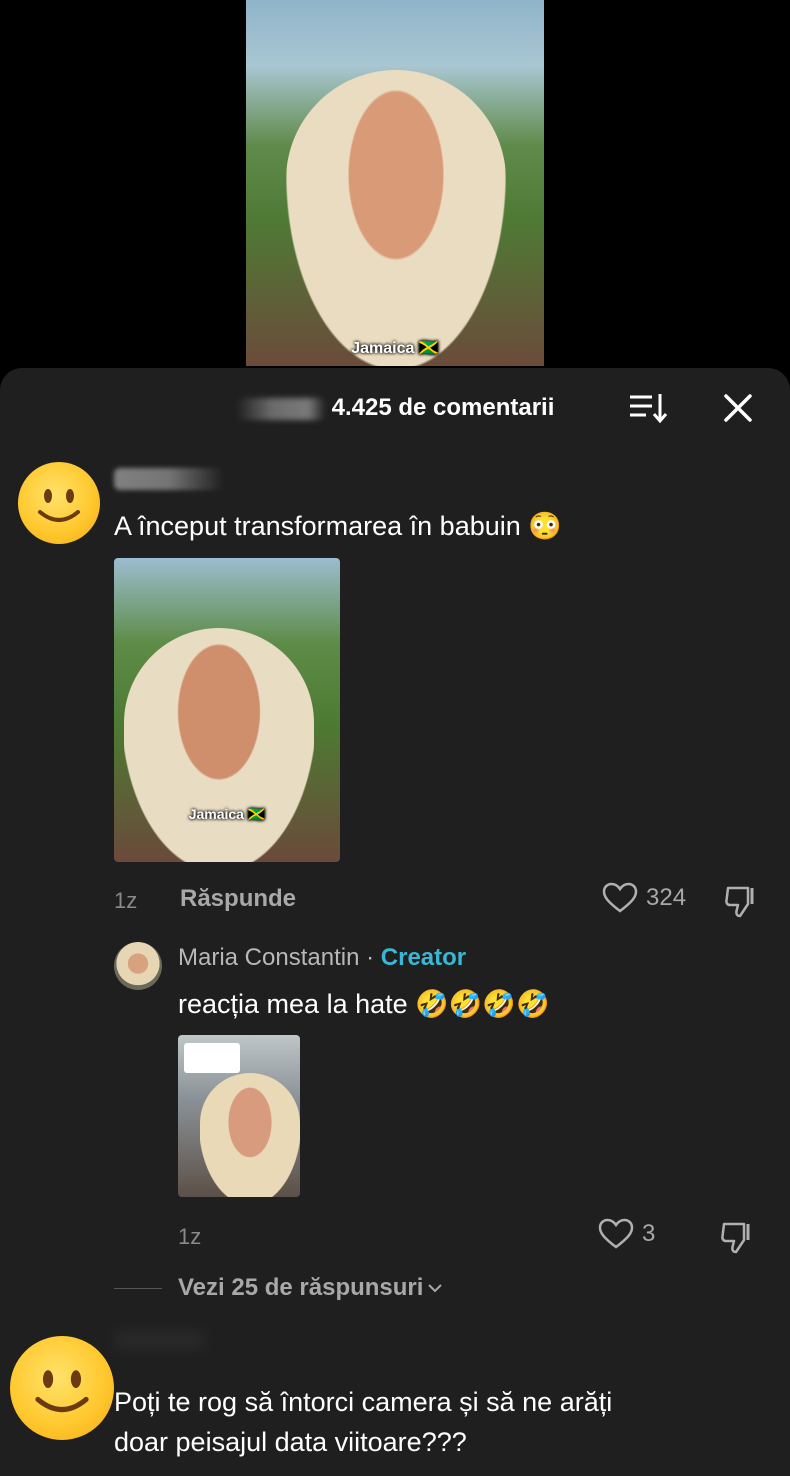 The width and height of the screenshot is (790, 1476). Describe the element at coordinates (190, 1236) in the screenshot. I see `reply-age: 1z` at that location.